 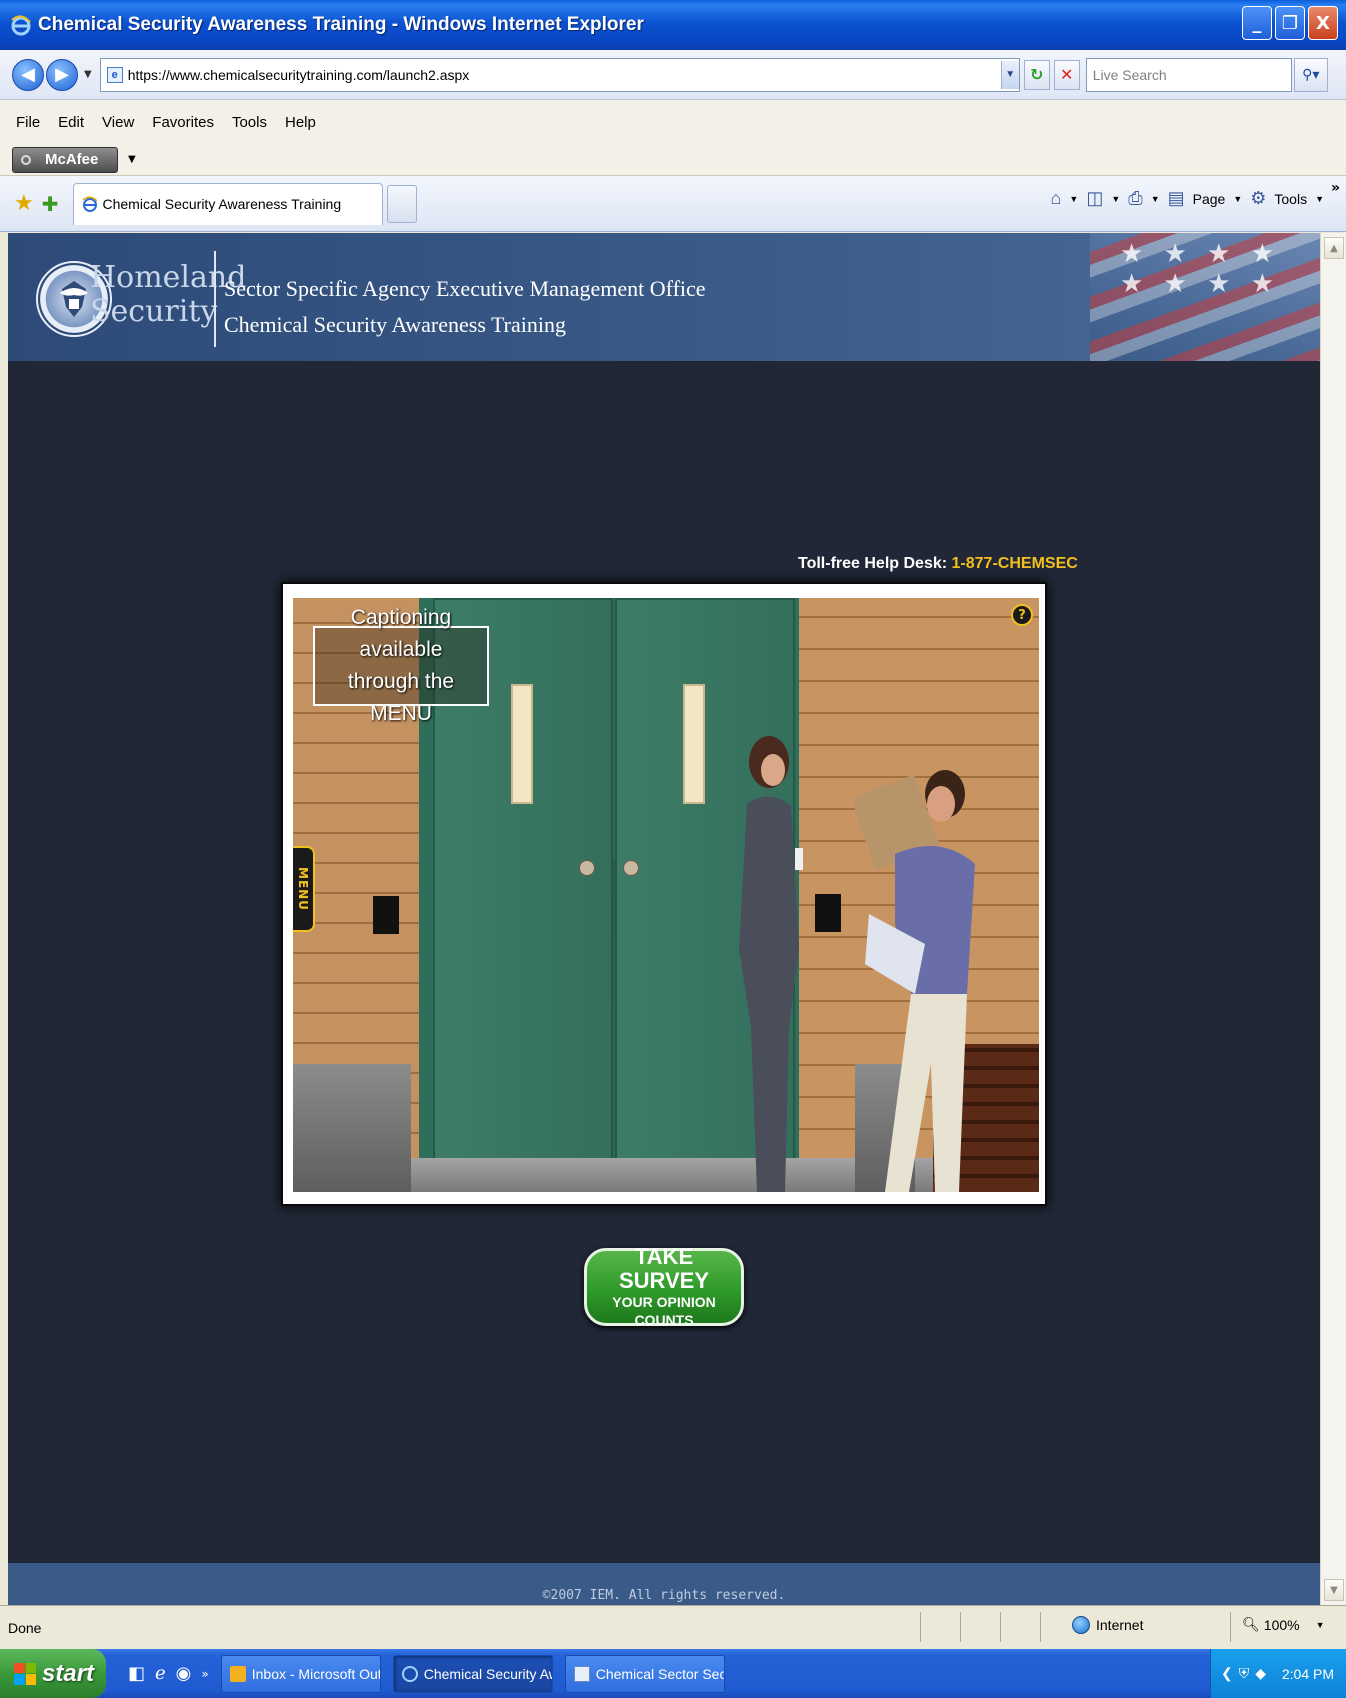 I want to click on document-icon, so click(x=581, y=1673).